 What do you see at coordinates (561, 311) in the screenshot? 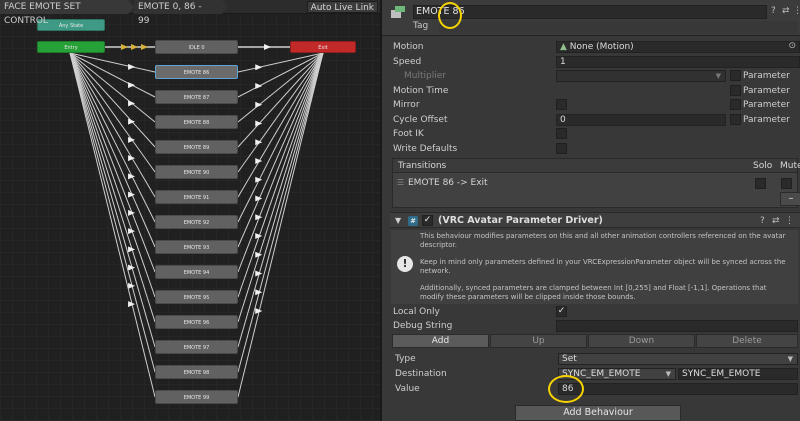
I see `local-only-checkbox: ✓` at bounding box center [561, 311].